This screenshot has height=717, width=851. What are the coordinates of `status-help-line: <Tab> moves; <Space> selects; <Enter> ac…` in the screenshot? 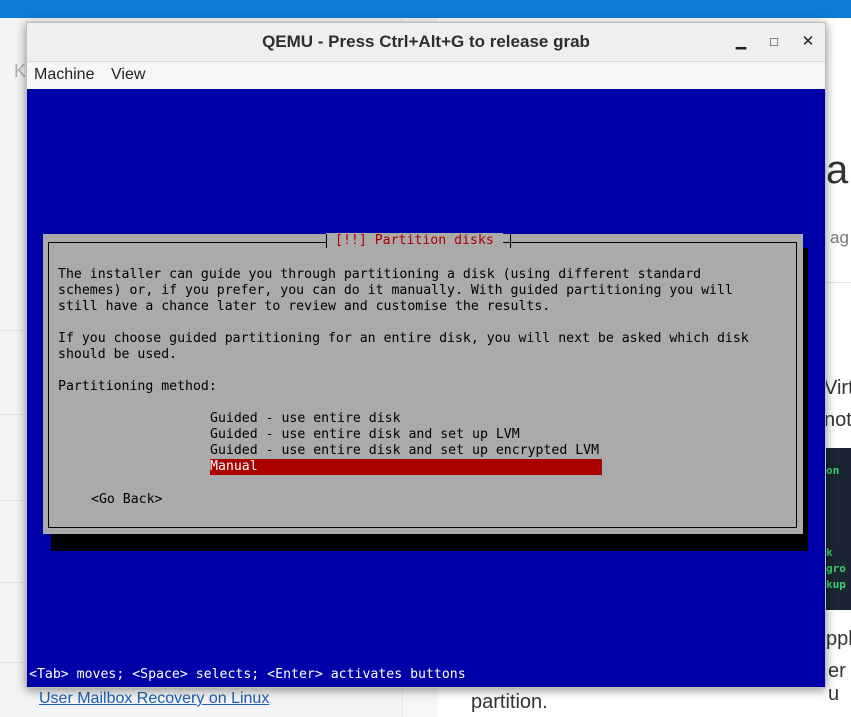 It's located at (247, 674).